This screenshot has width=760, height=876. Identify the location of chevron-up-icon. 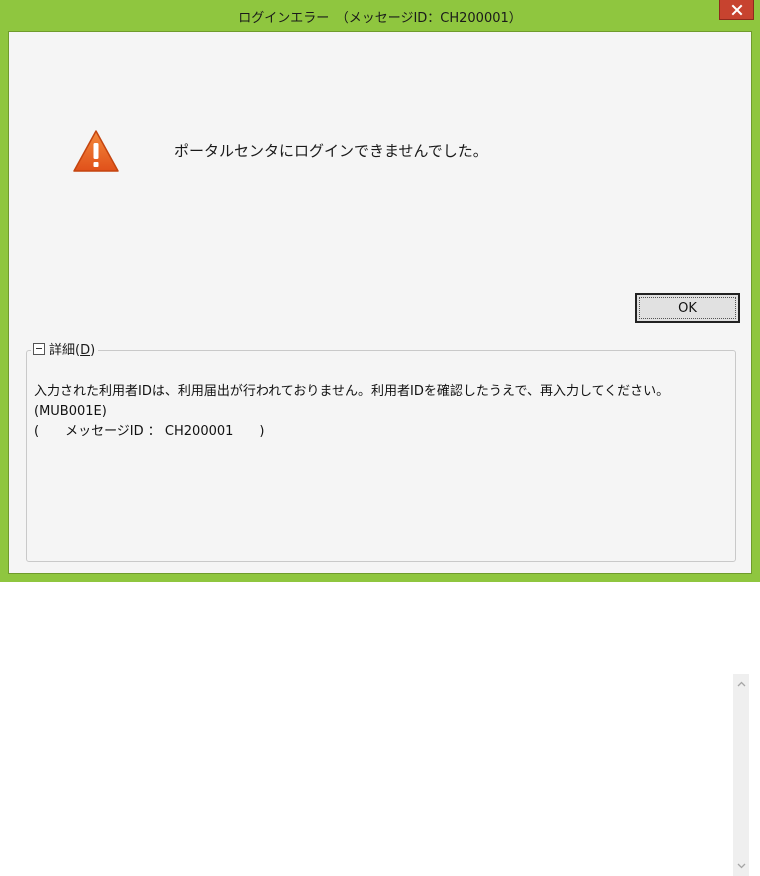
(741, 684).